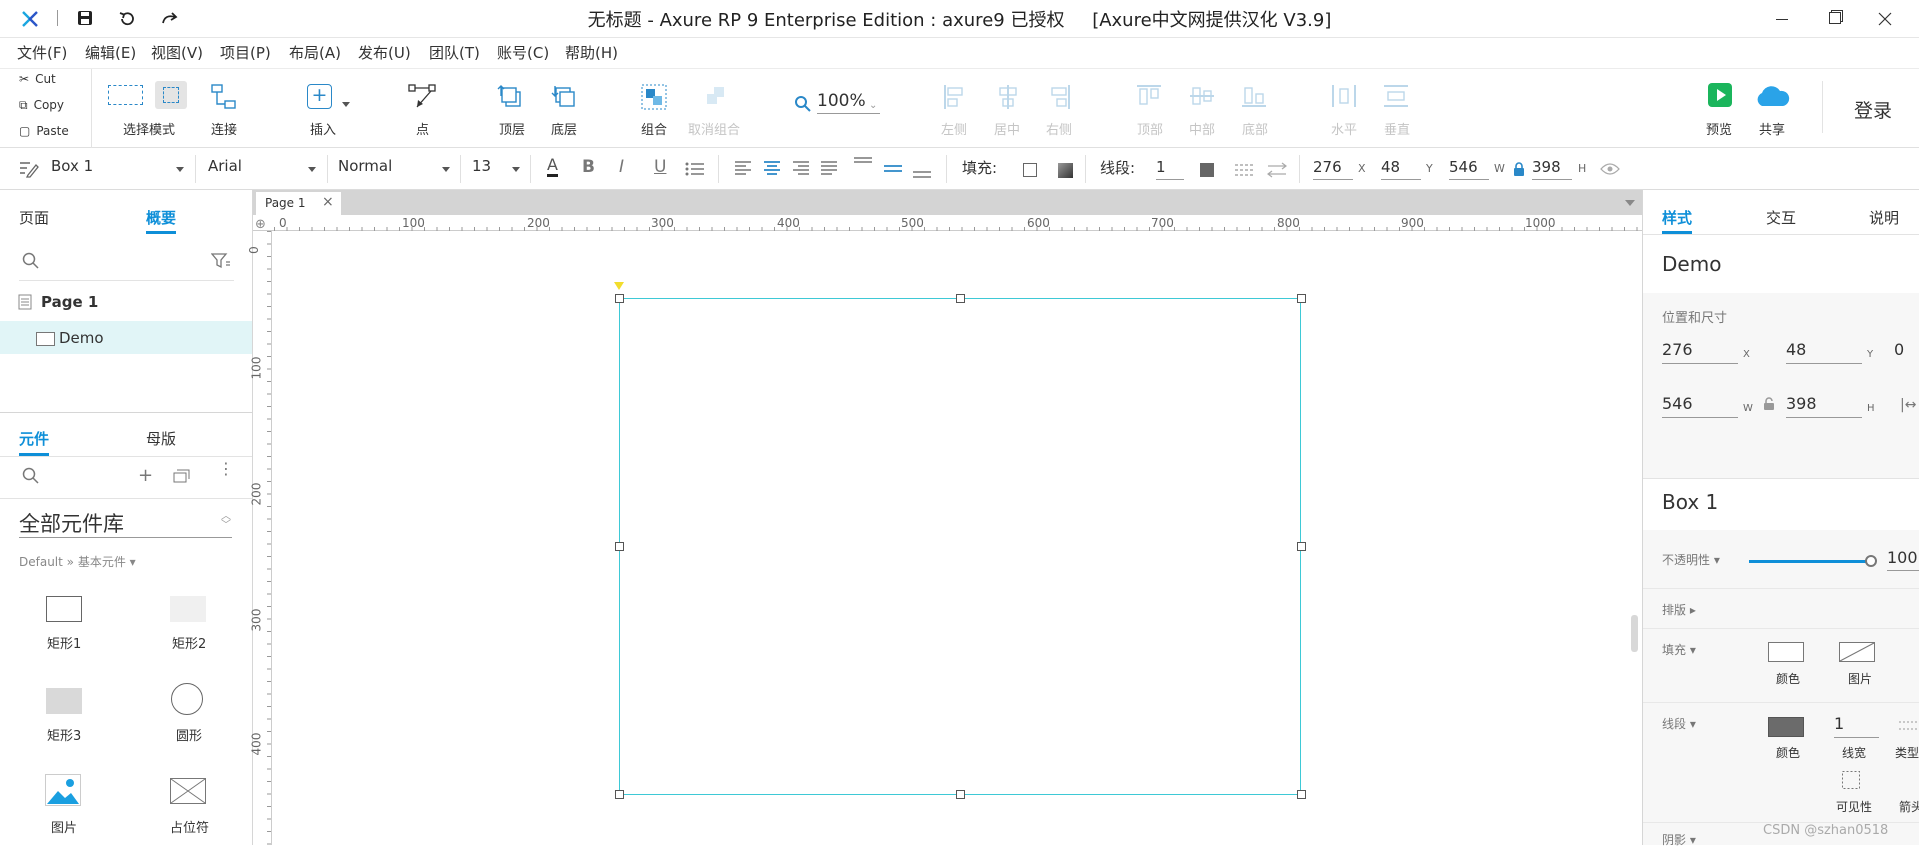 This screenshot has width=1919, height=848. I want to click on font-family-select: Arial, so click(225, 166).